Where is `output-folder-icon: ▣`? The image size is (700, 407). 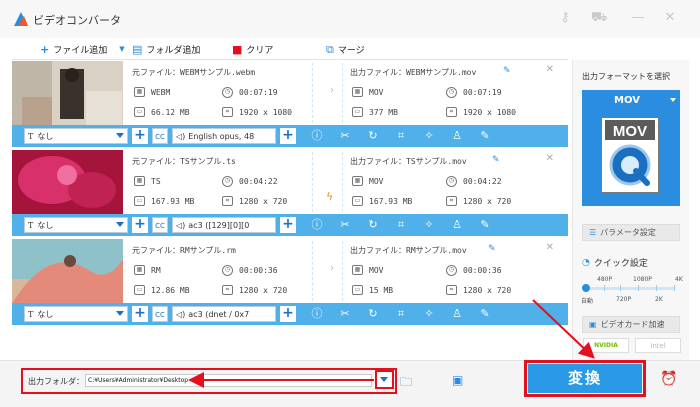
output-folder-icon: ▣ is located at coordinates (457, 380).